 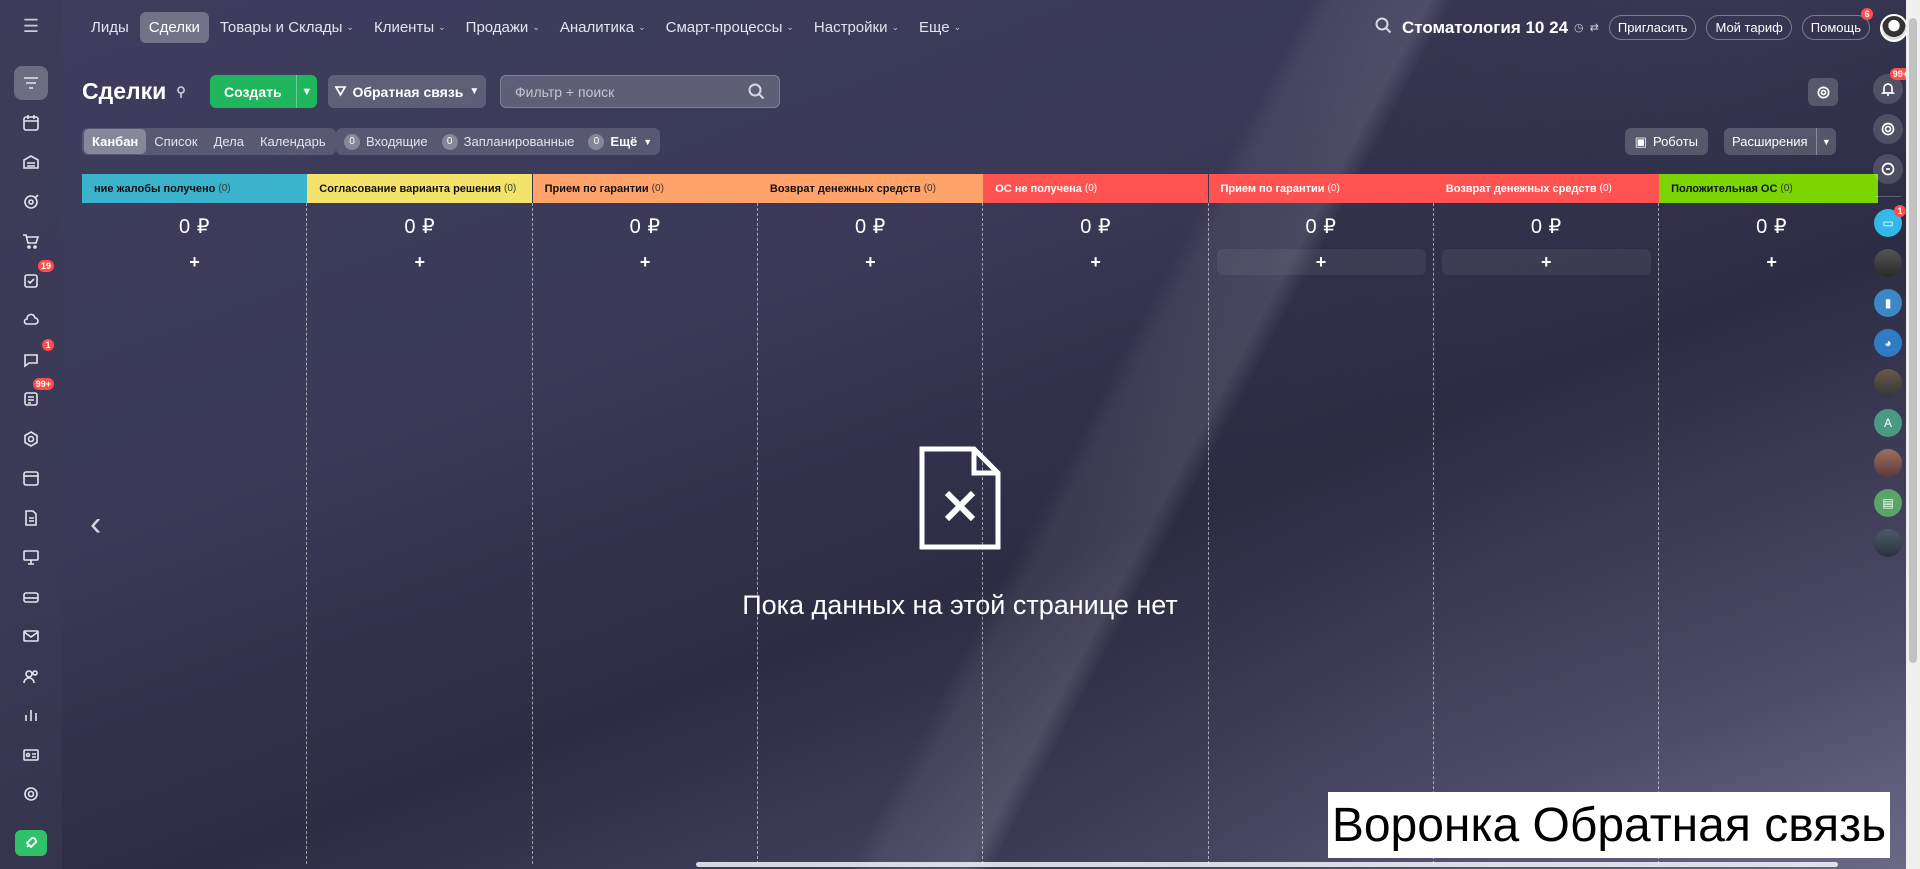 I want to click on settings-icon, so click(x=31, y=794).